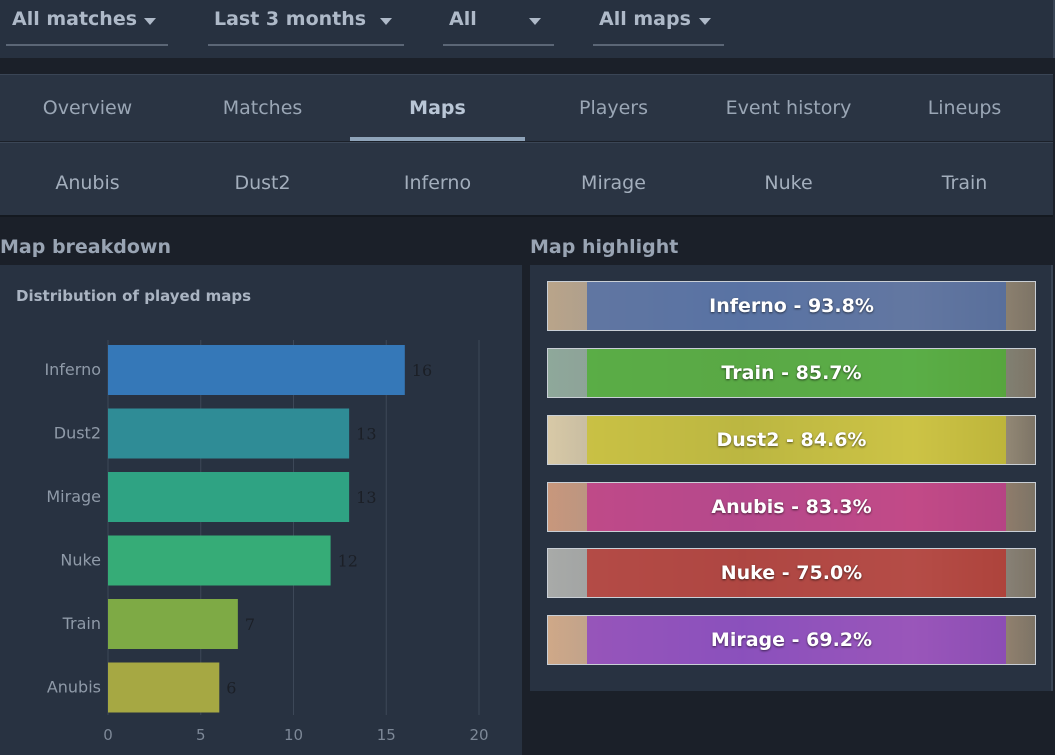 This screenshot has height=755, width=1055. What do you see at coordinates (788, 179) in the screenshot?
I see `subtab-nuke: Nuke` at bounding box center [788, 179].